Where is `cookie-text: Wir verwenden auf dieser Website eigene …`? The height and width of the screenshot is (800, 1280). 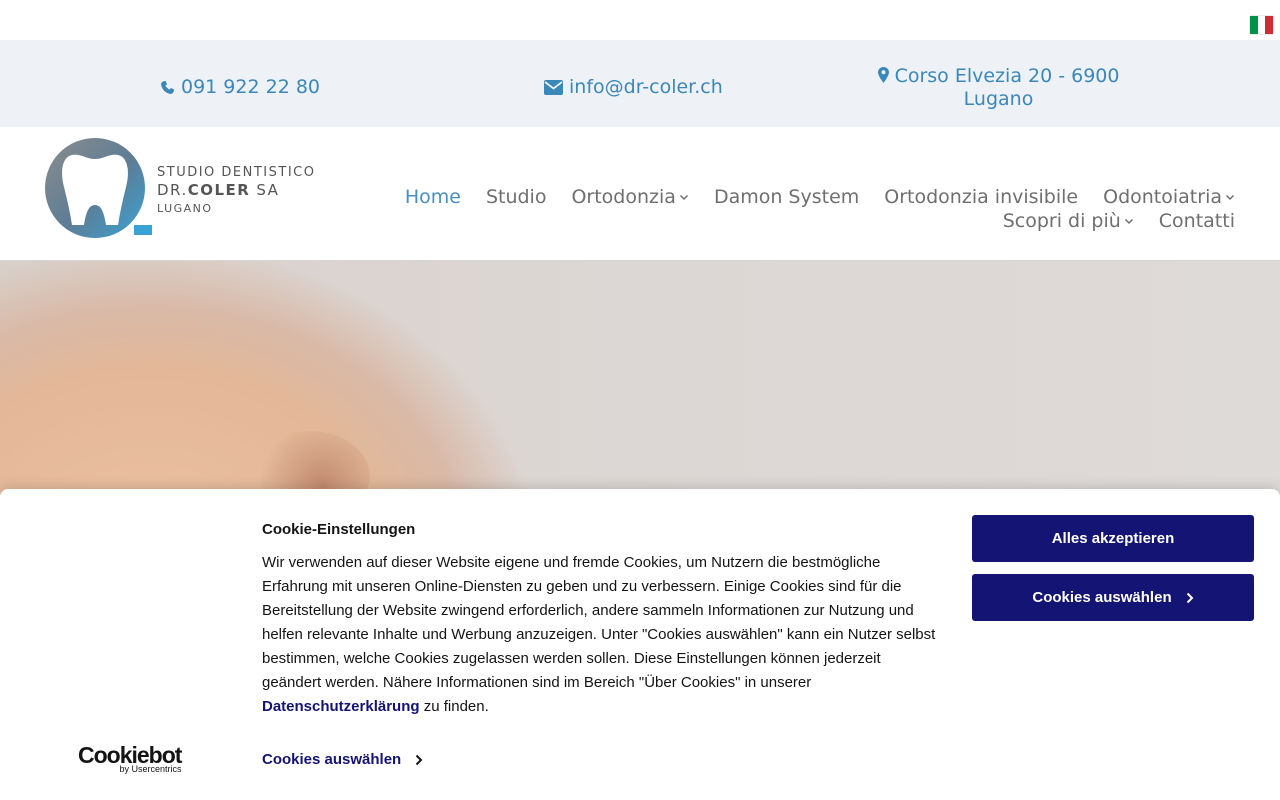 cookie-text: Wir verwenden auf dieser Website eigene … is located at coordinates (602, 635).